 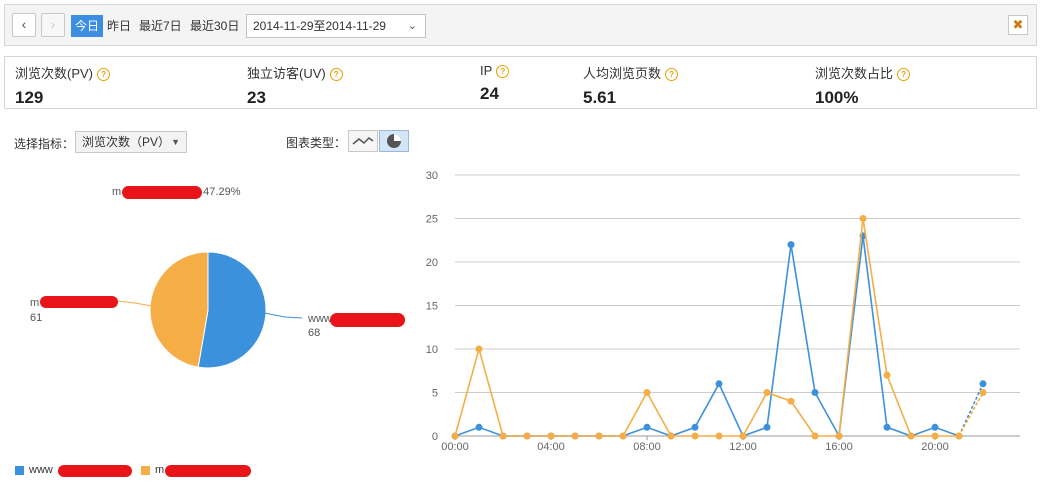 What do you see at coordinates (935, 447) in the screenshot?
I see `x-tick-label: 20:00` at bounding box center [935, 447].